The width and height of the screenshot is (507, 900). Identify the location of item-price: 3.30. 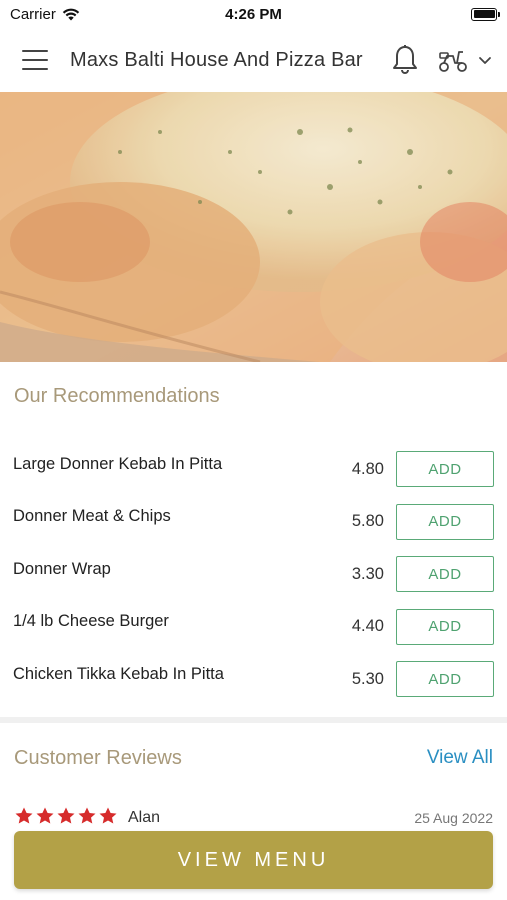
(367, 573).